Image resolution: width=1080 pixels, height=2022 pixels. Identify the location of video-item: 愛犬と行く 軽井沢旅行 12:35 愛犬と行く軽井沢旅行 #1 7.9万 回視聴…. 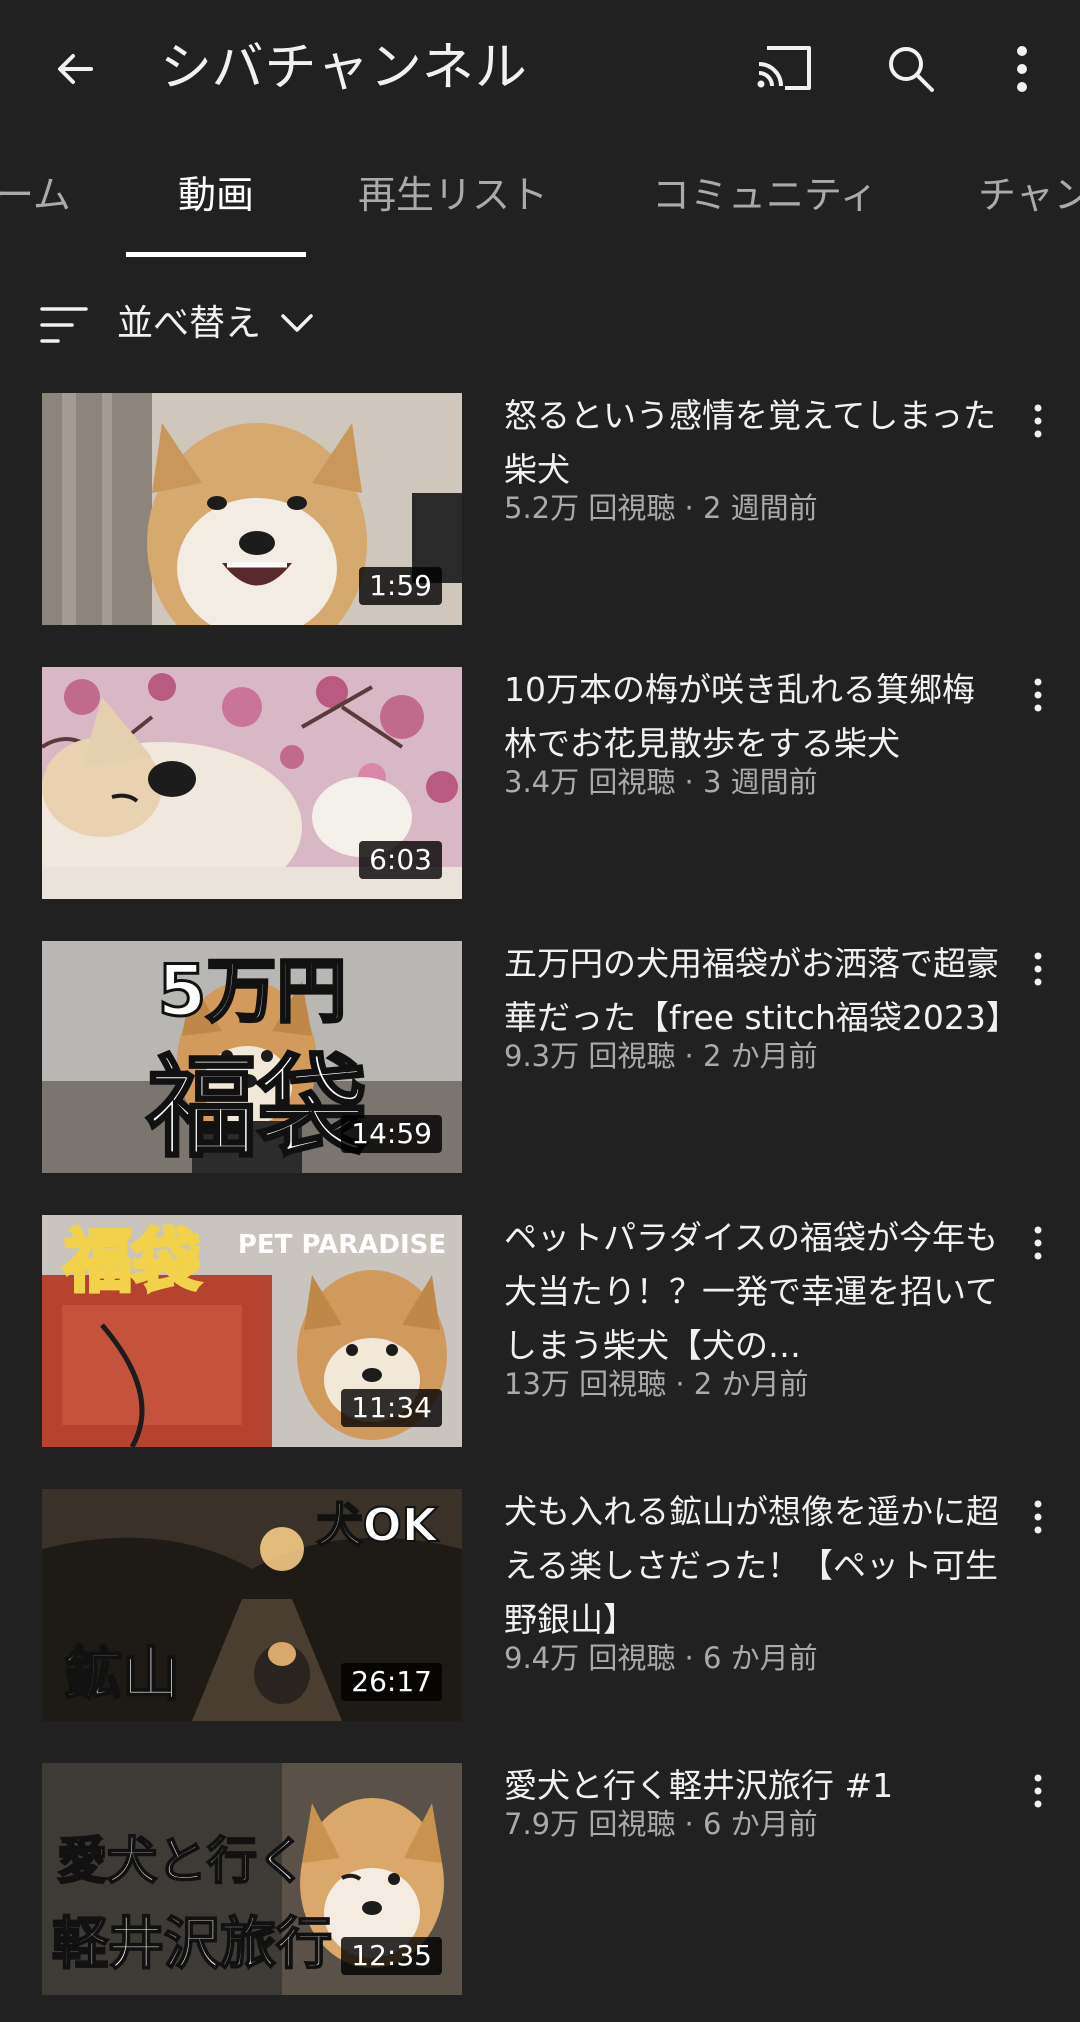
(540, 1879).